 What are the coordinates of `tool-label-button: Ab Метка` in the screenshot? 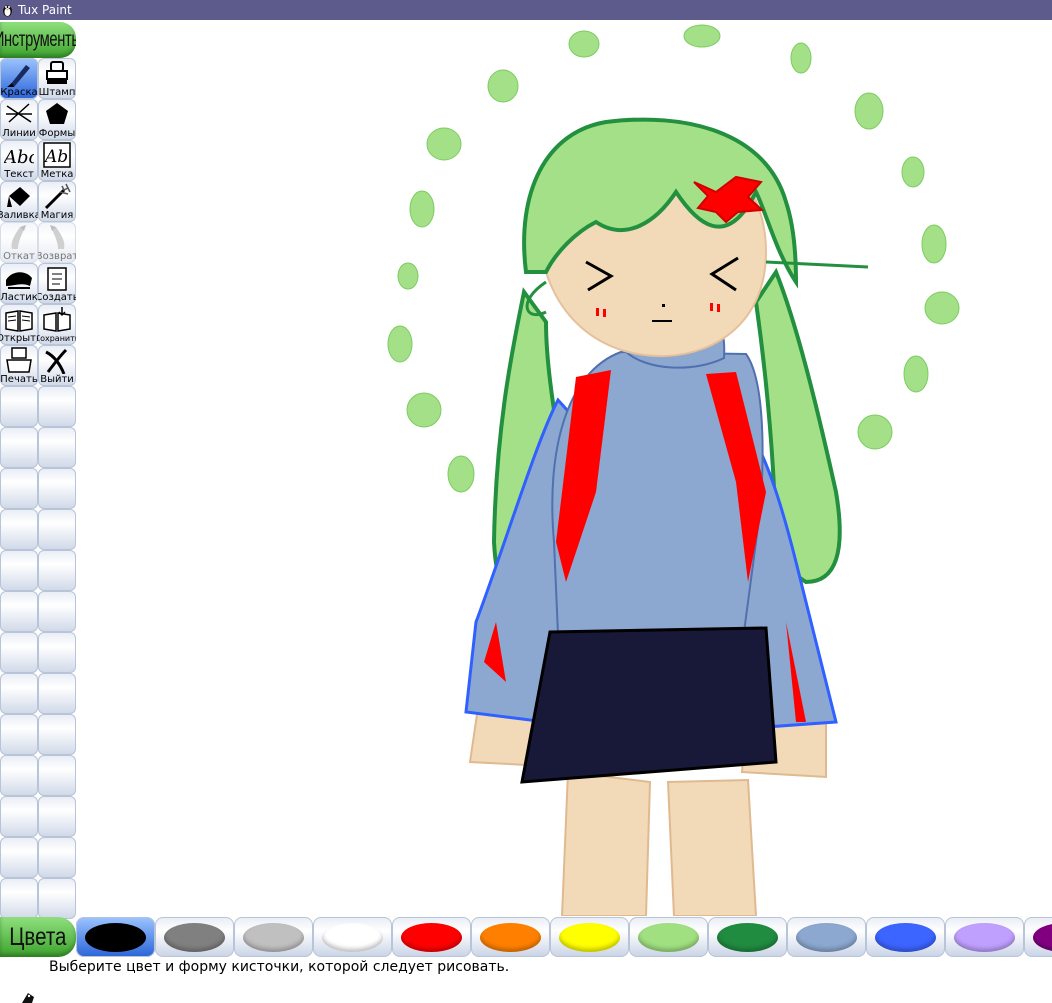 It's located at (57, 160).